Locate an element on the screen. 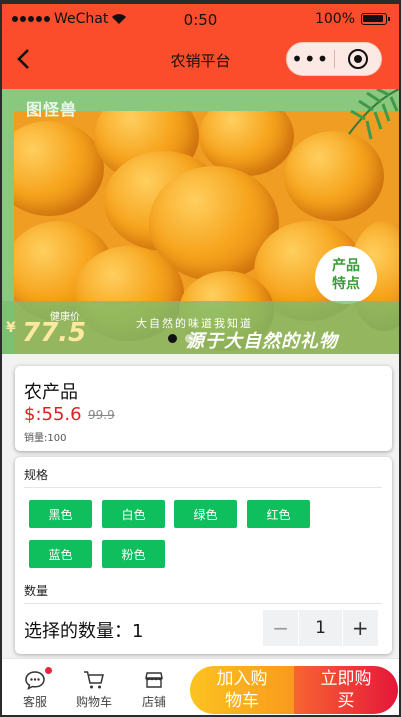  sales-count: 销量:100 is located at coordinates (45, 438).